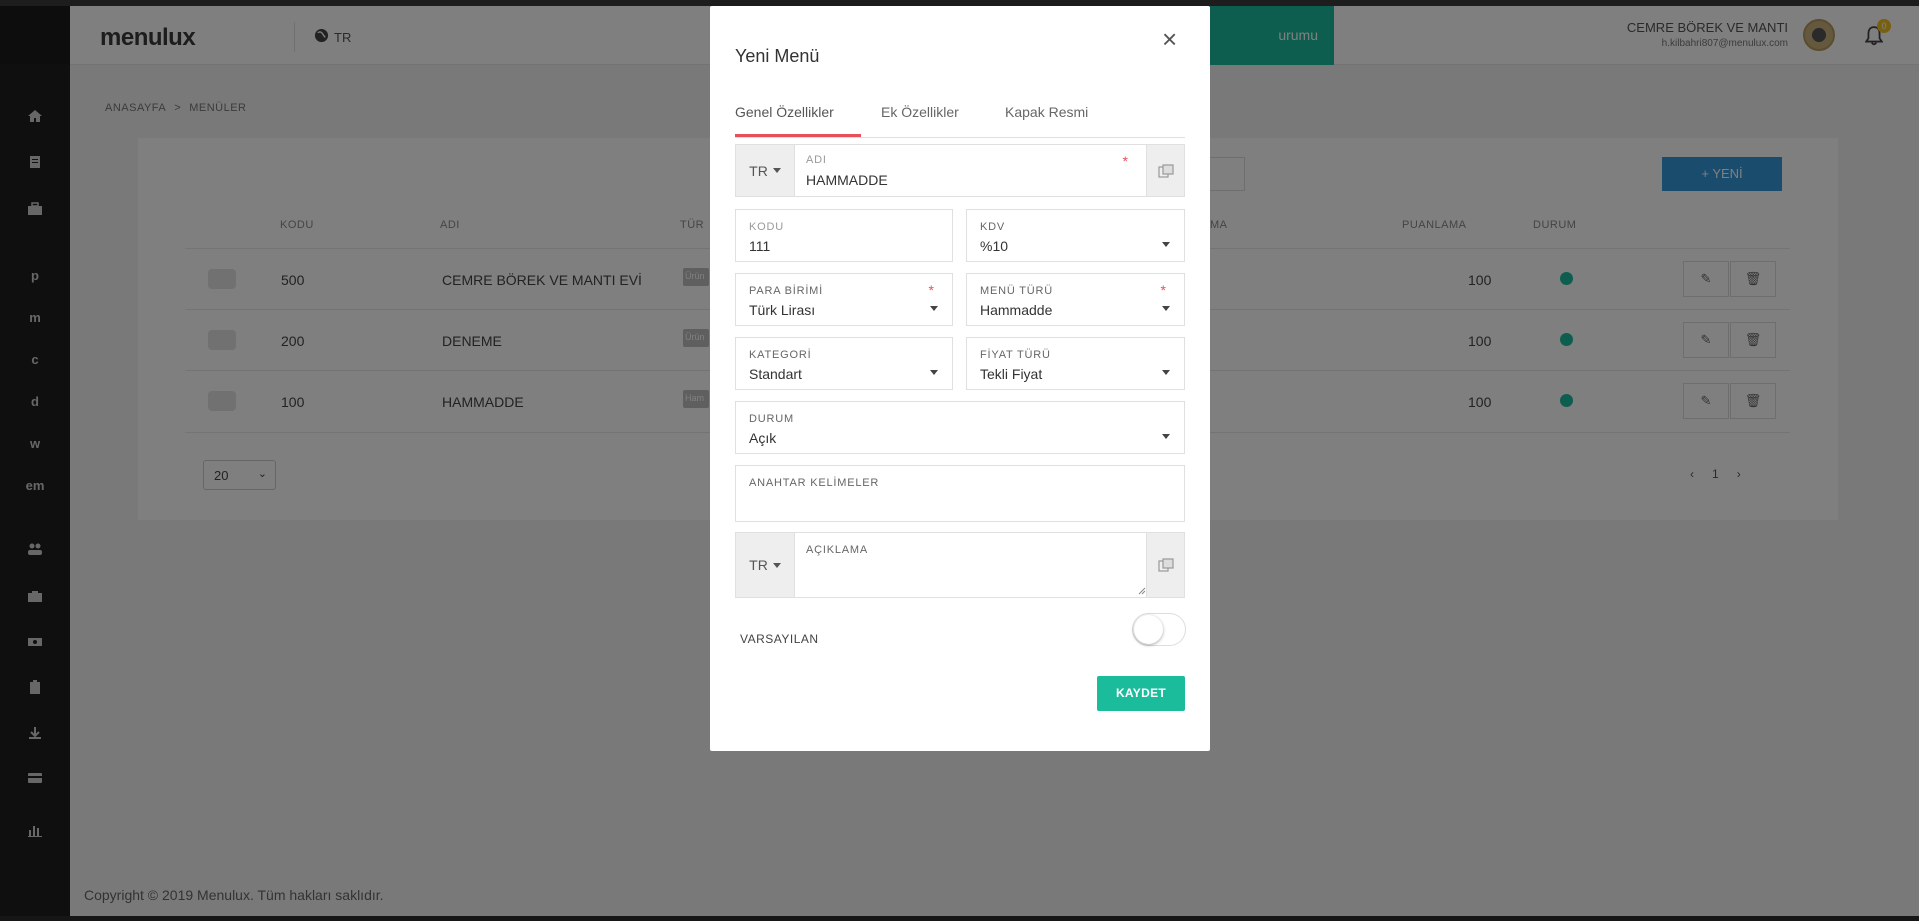 This screenshot has height=921, width=1919. What do you see at coordinates (844, 299) in the screenshot?
I see `currency-select: PARA BİRİMİ * Türk Lirası` at bounding box center [844, 299].